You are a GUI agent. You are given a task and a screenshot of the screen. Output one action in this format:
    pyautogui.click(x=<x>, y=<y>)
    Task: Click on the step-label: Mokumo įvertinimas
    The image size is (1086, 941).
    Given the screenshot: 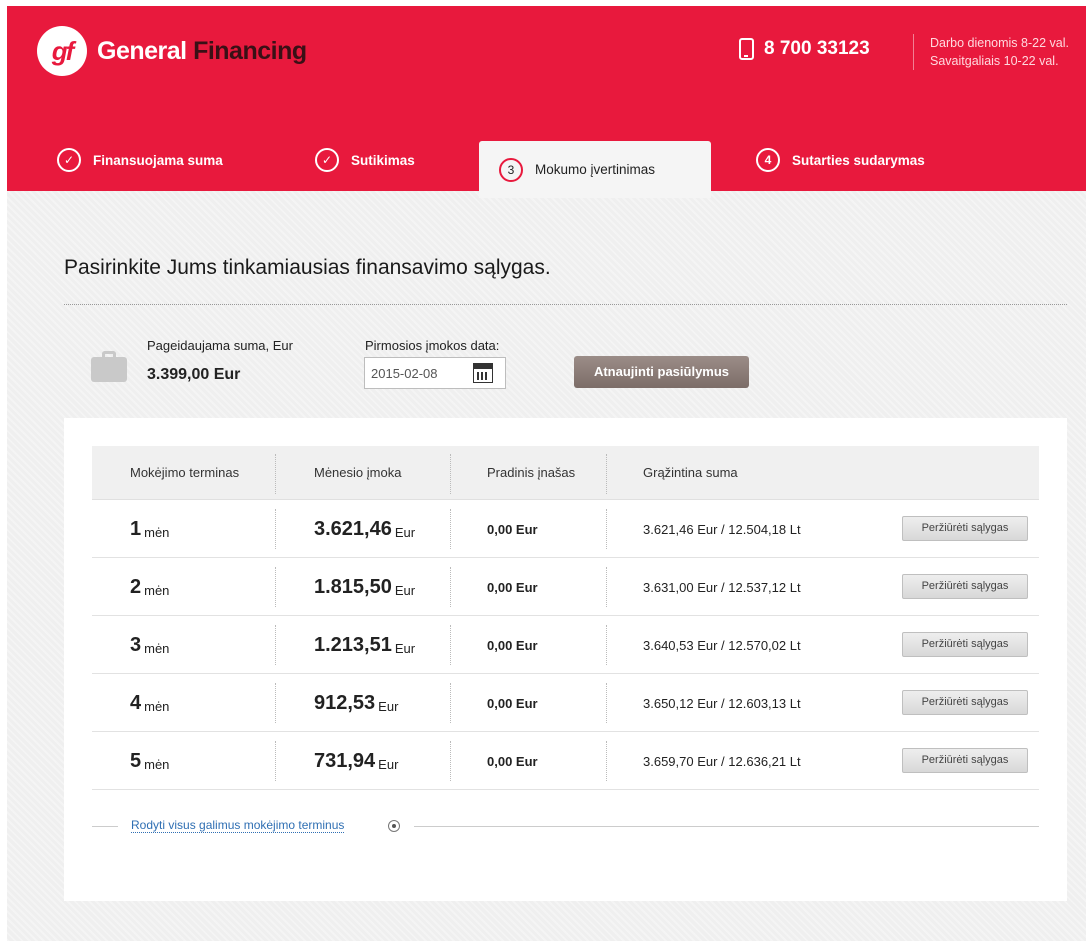 What is the action you would take?
    pyautogui.click(x=595, y=169)
    